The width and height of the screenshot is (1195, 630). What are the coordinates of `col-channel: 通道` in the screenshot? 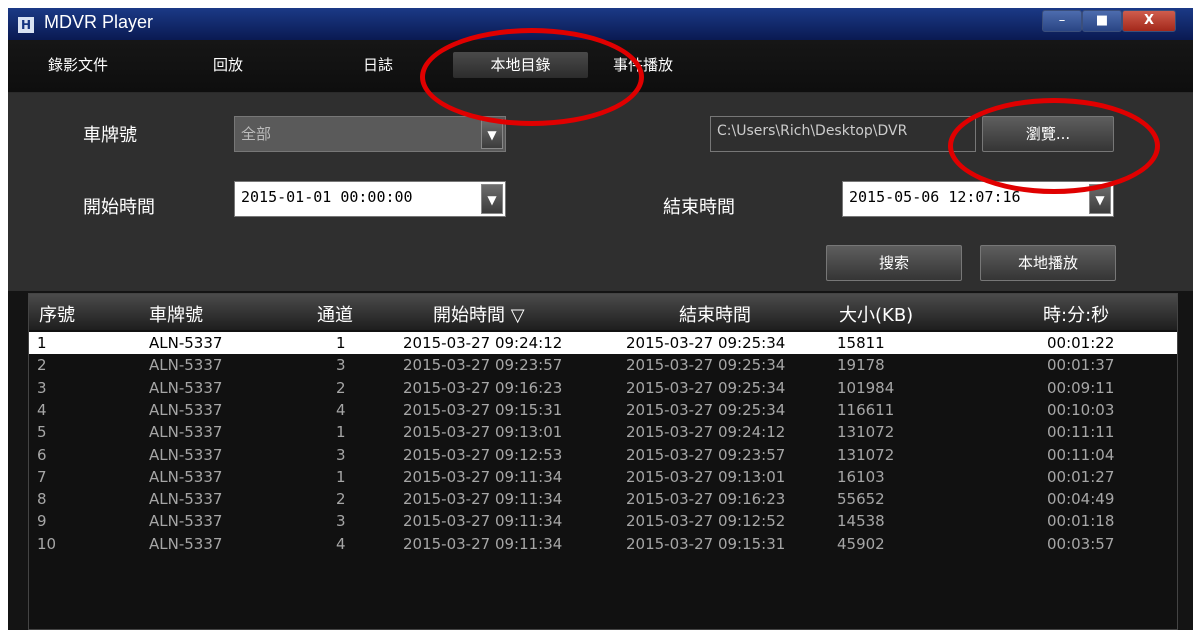 It's located at (335, 314).